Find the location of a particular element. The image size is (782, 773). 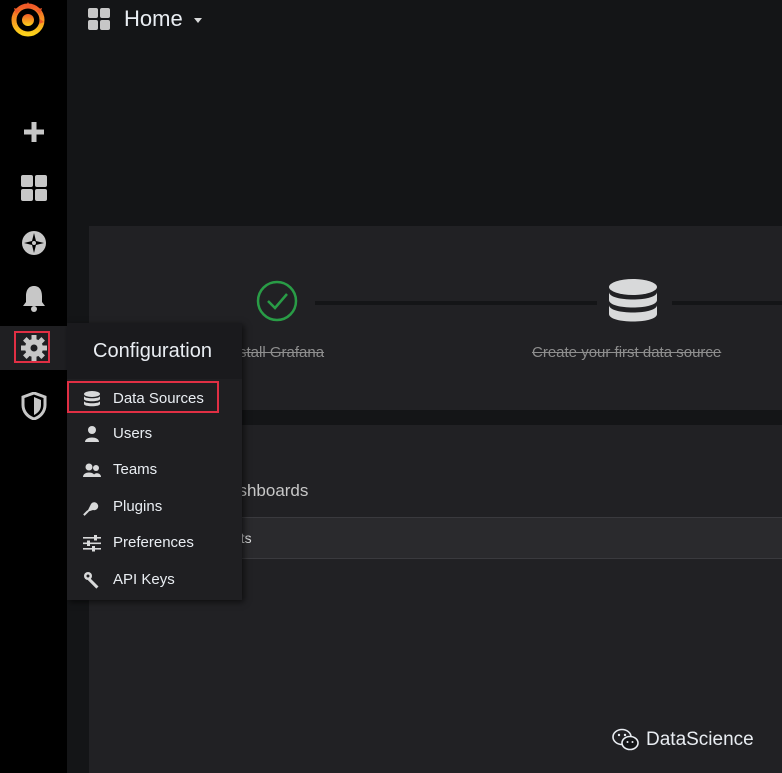

sidebar is located at coordinates (33, 386).